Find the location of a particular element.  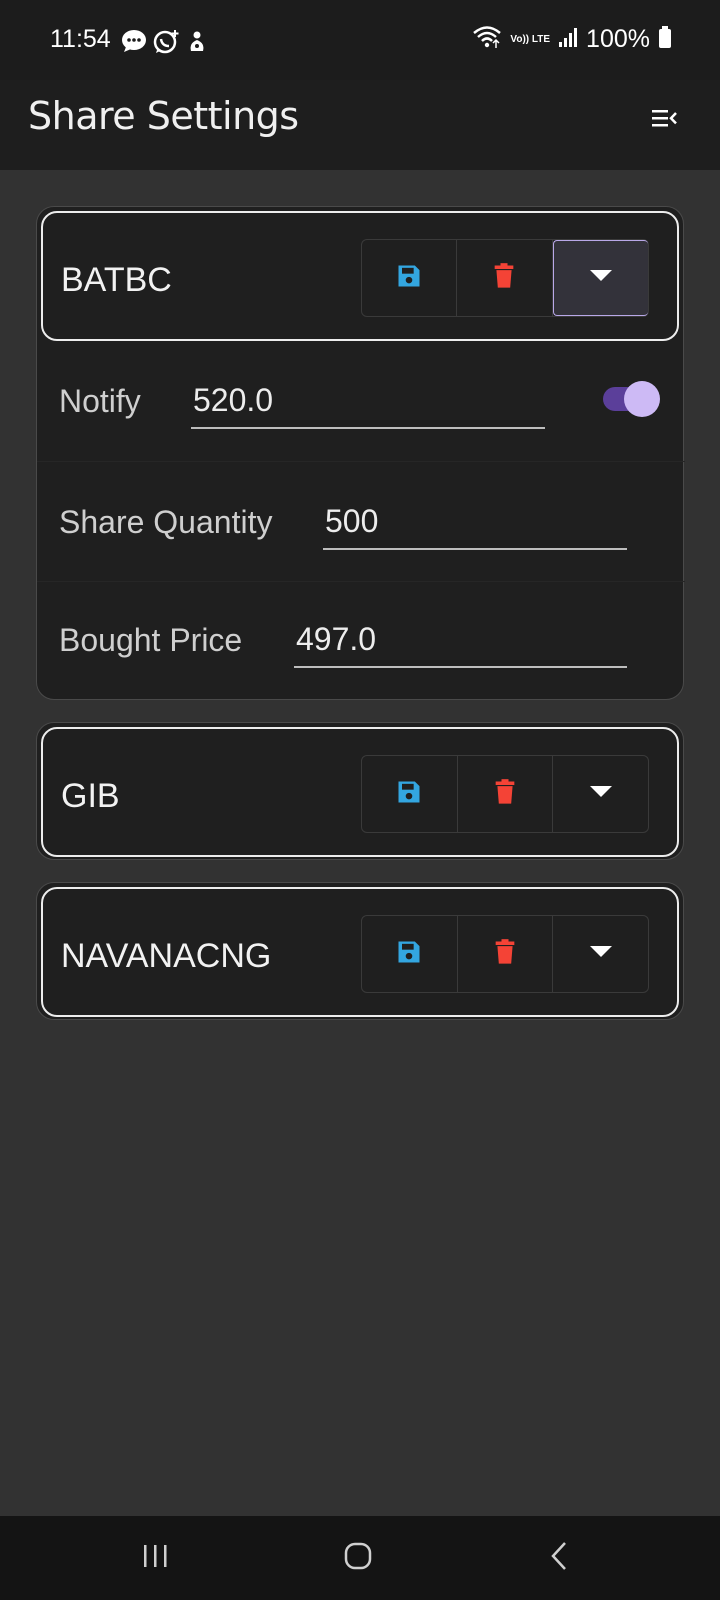

home-icon is located at coordinates (358, 1558).